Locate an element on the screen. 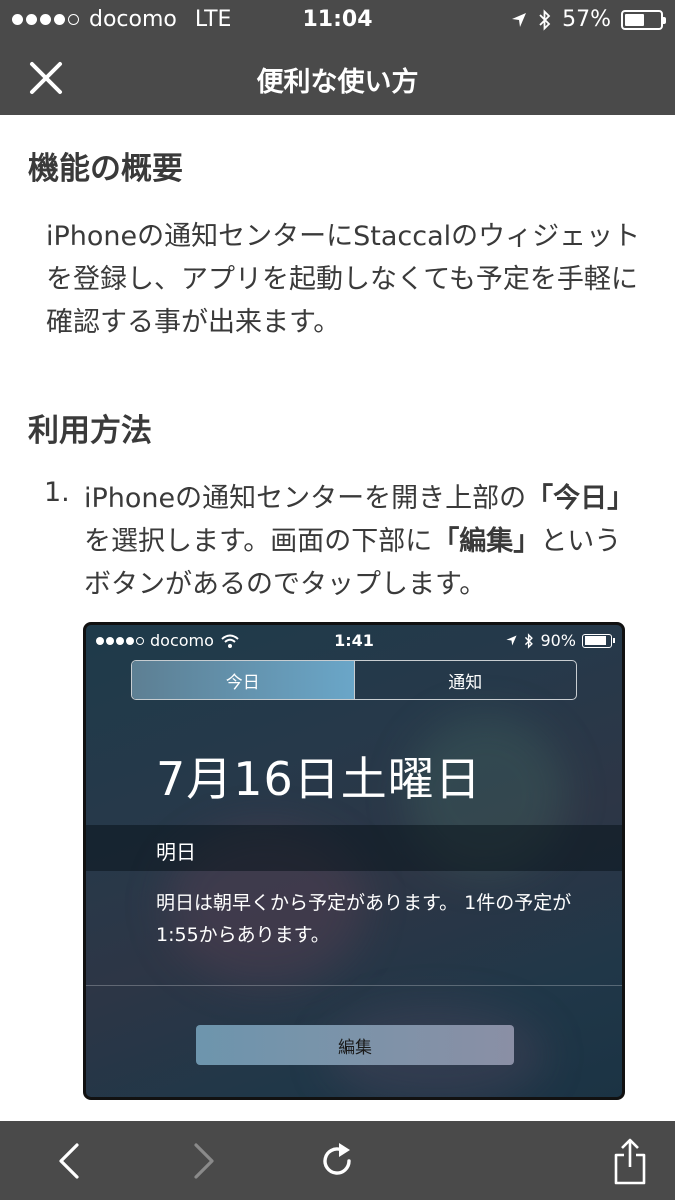 The image size is (675, 1200). tomorrow-summary: 明日は朝早くから予定があります。 1件の予定が1:55からあります。 is located at coordinates (364, 919).